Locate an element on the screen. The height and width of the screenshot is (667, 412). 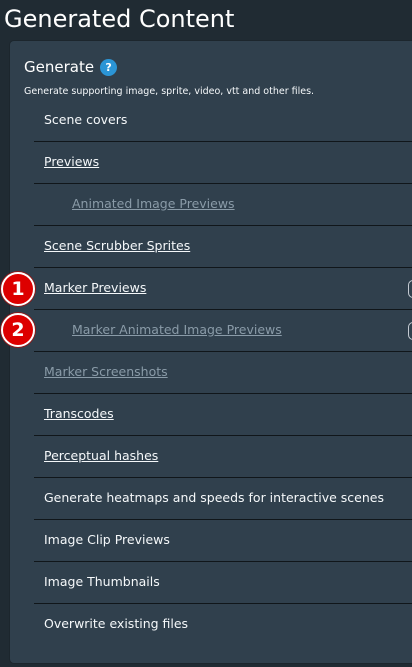
option-overwrite-existing-files: Overwrite existing files is located at coordinates (223, 625).